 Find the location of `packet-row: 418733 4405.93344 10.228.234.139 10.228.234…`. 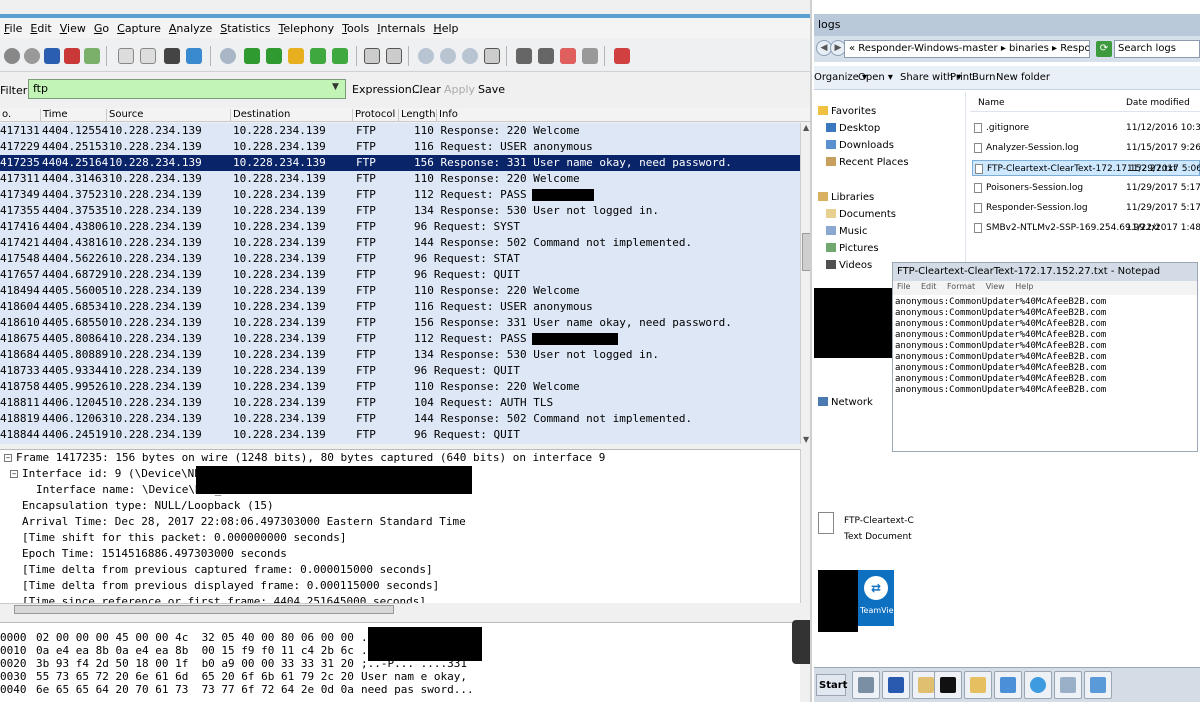

packet-row: 418733 4405.93344 10.228.234.139 10.228.234… is located at coordinates (400, 371).